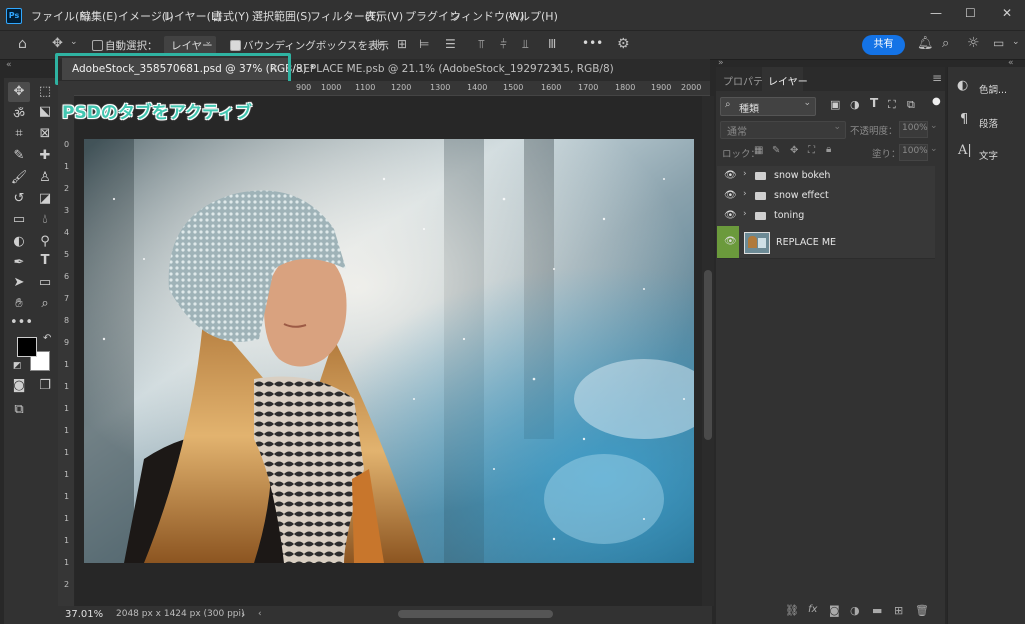  What do you see at coordinates (812, 609) in the screenshot?
I see `fx-icon: fx` at bounding box center [812, 609].